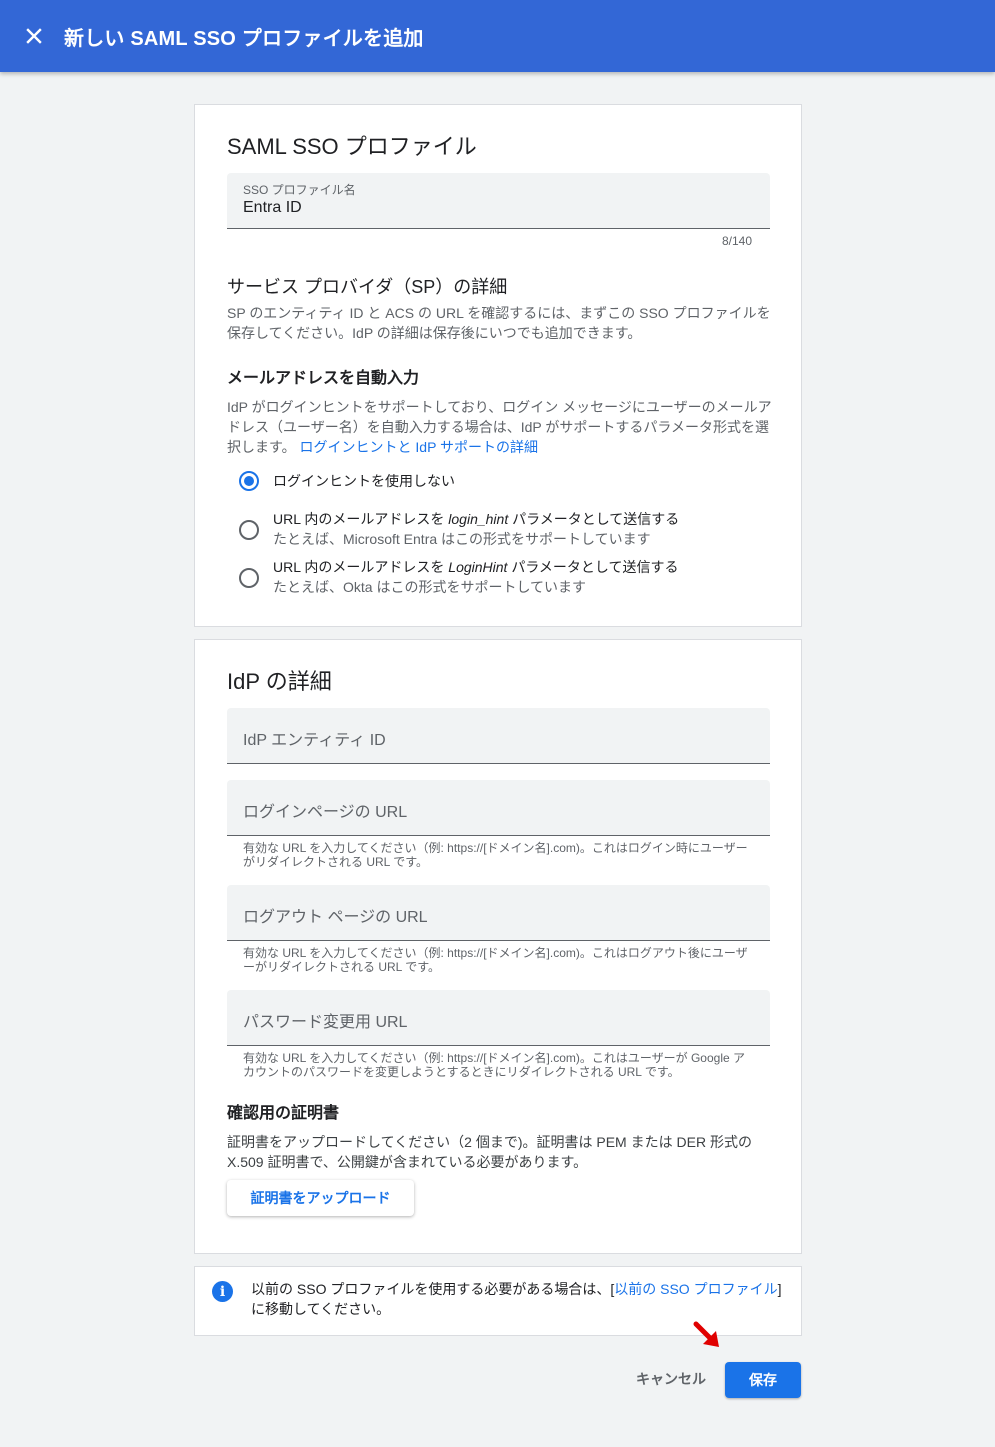 Image resolution: width=995 pixels, height=1447 pixels. I want to click on field-value: Entra ID, so click(272, 207).